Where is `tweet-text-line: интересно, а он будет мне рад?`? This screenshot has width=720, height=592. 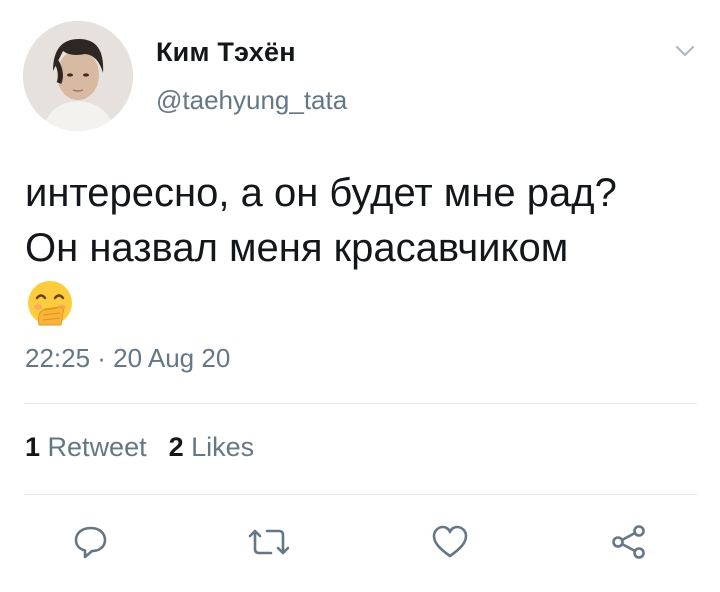 tweet-text-line: интересно, а он будет мне рад? is located at coordinates (321, 193).